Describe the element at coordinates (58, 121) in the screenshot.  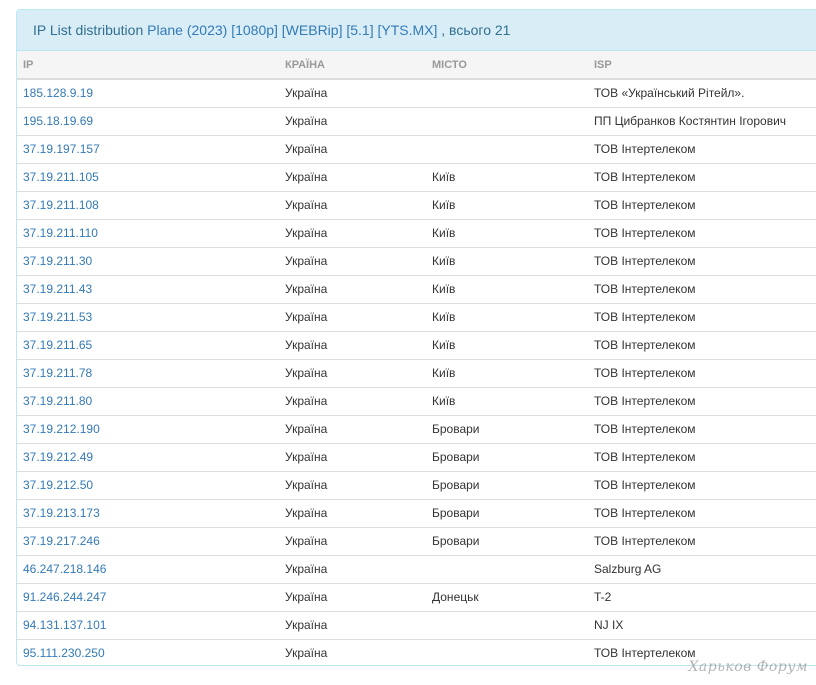
I see `ip-link: 195.18.19.69` at that location.